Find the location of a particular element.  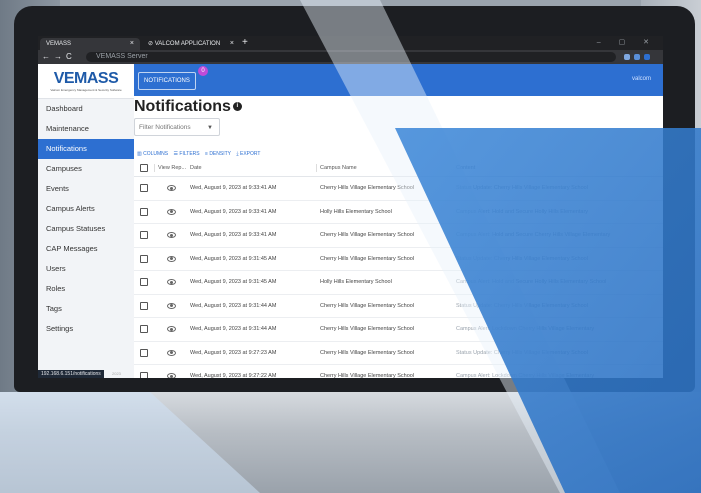

export-button: ⤓ EXPORT is located at coordinates (248, 154).